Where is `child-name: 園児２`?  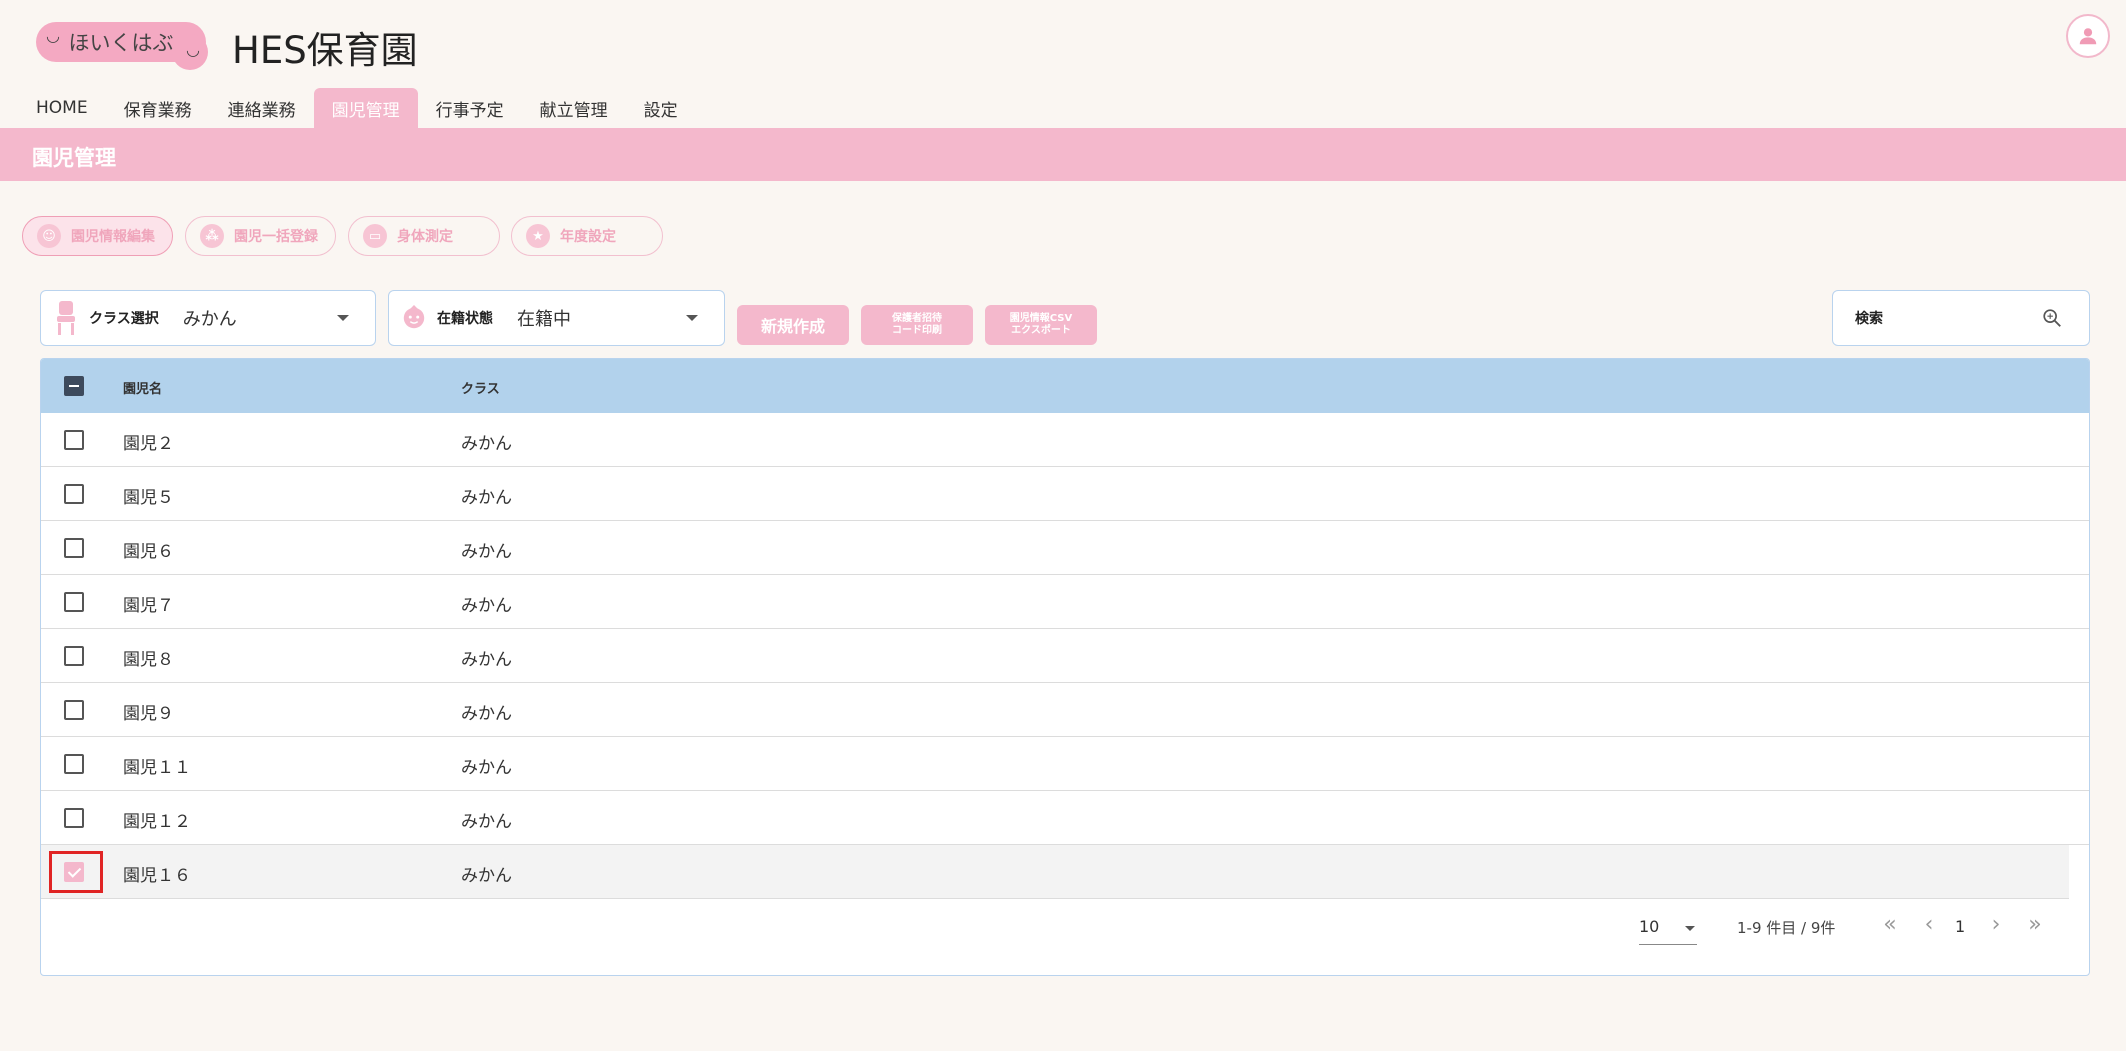
child-name: 園児２ is located at coordinates (148, 444).